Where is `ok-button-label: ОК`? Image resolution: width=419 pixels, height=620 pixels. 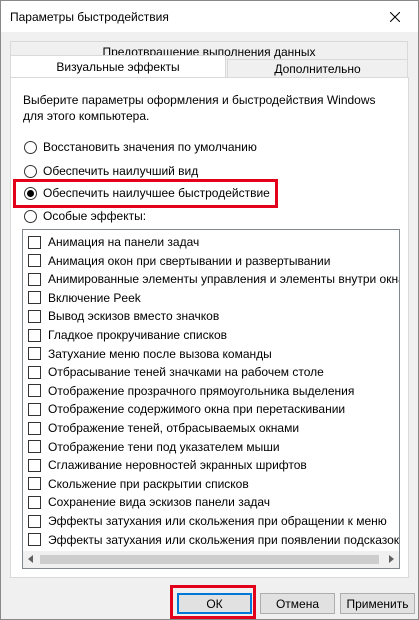
ok-button-label: ОК is located at coordinates (214, 603).